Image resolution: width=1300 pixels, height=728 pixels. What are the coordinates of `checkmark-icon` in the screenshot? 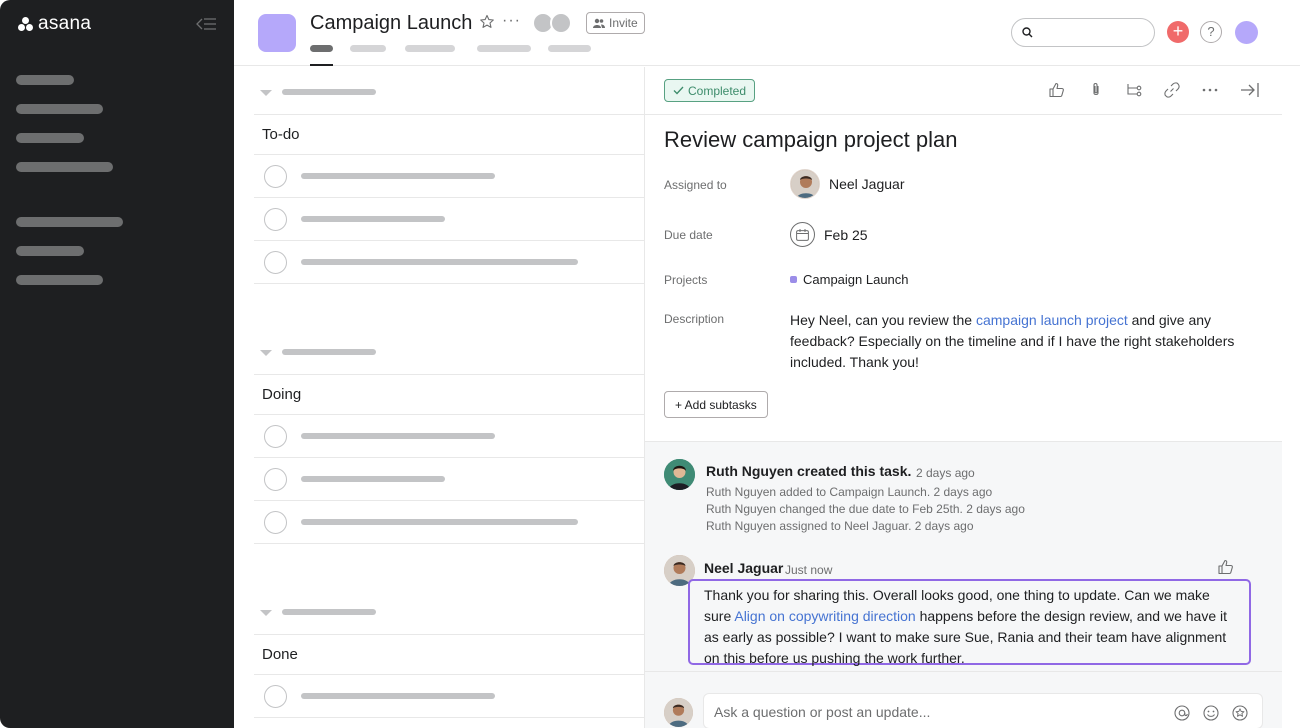 It's located at (678, 90).